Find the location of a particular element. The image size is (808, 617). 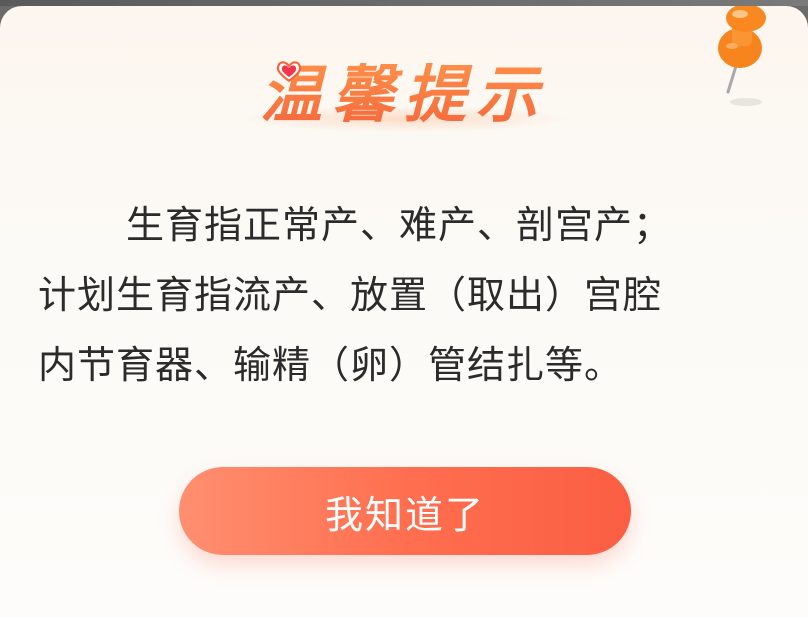

heart-icon is located at coordinates (289, 72).